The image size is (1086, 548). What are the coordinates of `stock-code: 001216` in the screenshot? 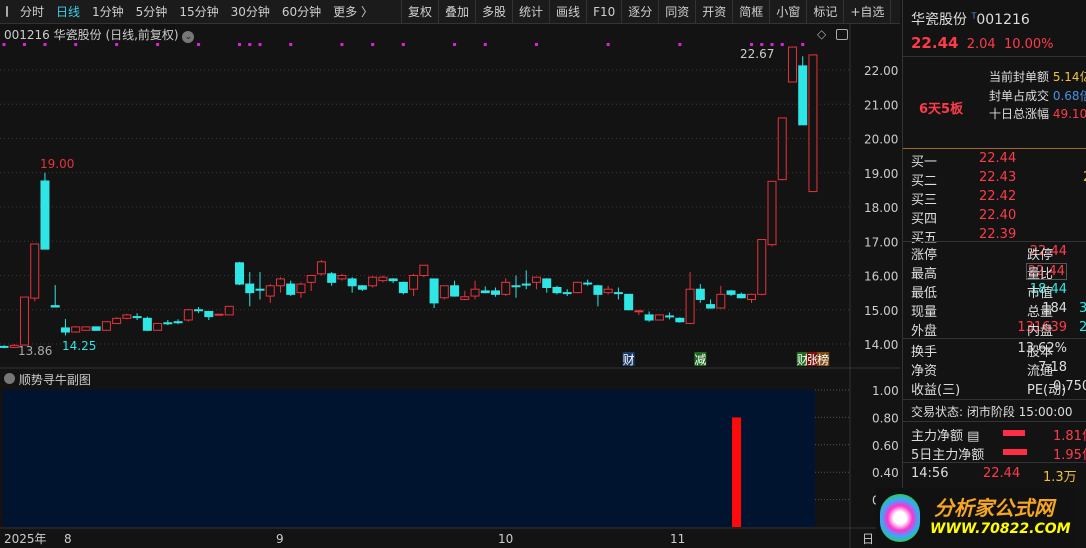 It's located at (1003, 20).